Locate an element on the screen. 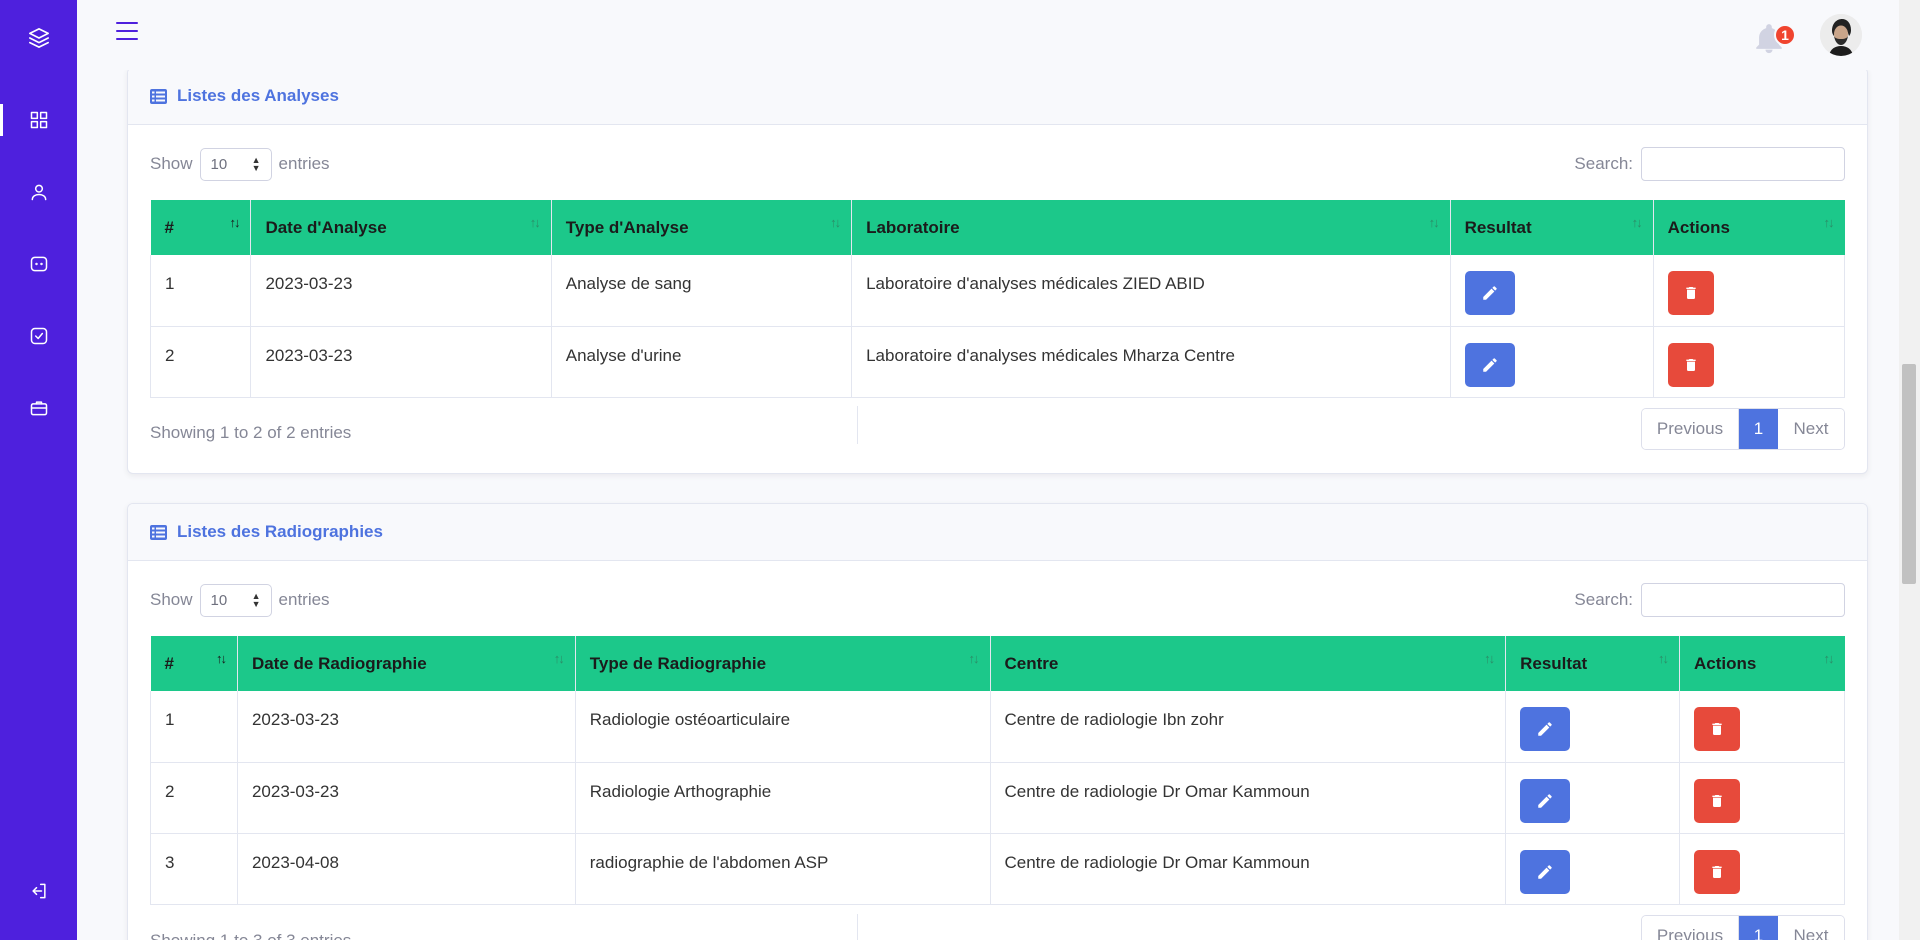  column-header-date: Date d'Analyse ↑↓ is located at coordinates (401, 227).